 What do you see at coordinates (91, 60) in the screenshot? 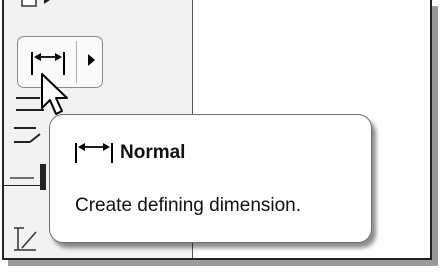
I see `flyout-arrow-icon` at bounding box center [91, 60].